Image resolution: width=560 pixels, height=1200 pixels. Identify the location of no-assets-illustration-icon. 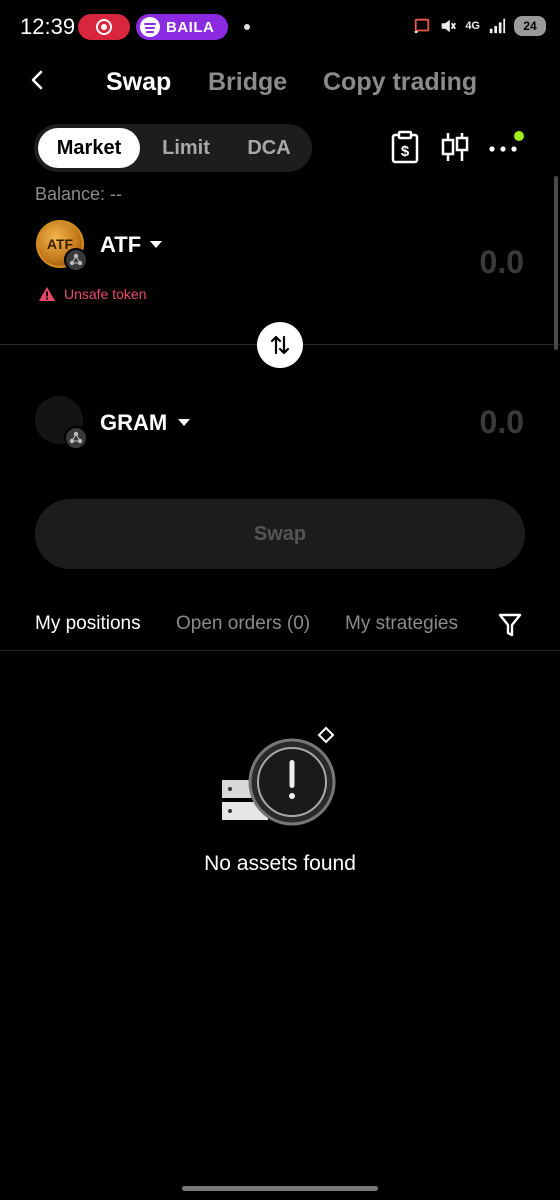
(279, 776).